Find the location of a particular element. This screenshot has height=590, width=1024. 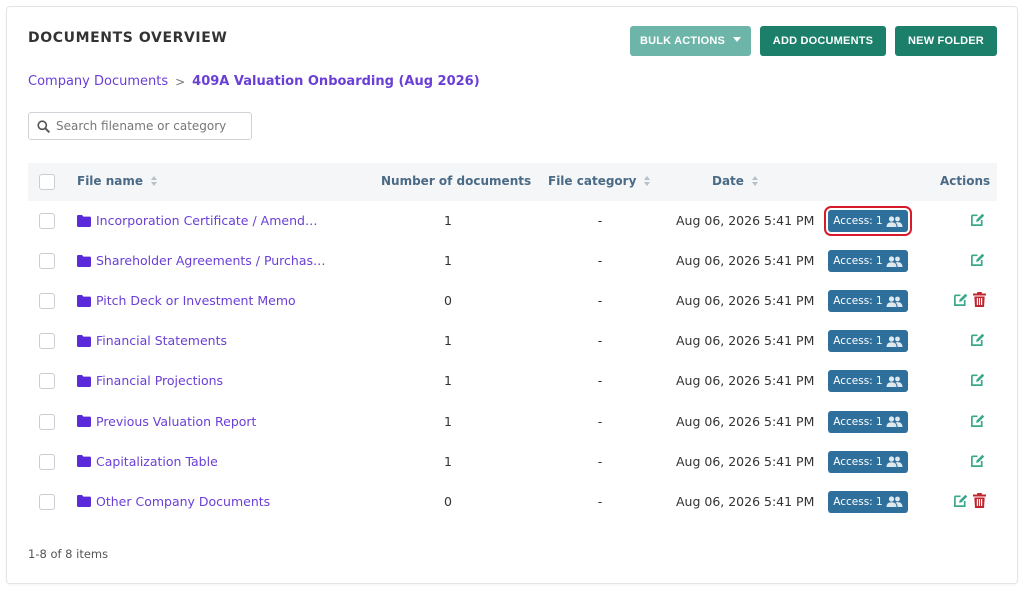

search-box is located at coordinates (140, 126).